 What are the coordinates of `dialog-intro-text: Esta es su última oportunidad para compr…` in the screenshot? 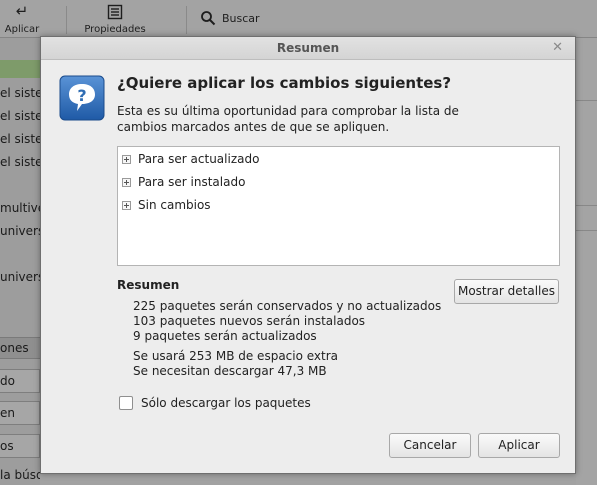 It's located at (288, 119).